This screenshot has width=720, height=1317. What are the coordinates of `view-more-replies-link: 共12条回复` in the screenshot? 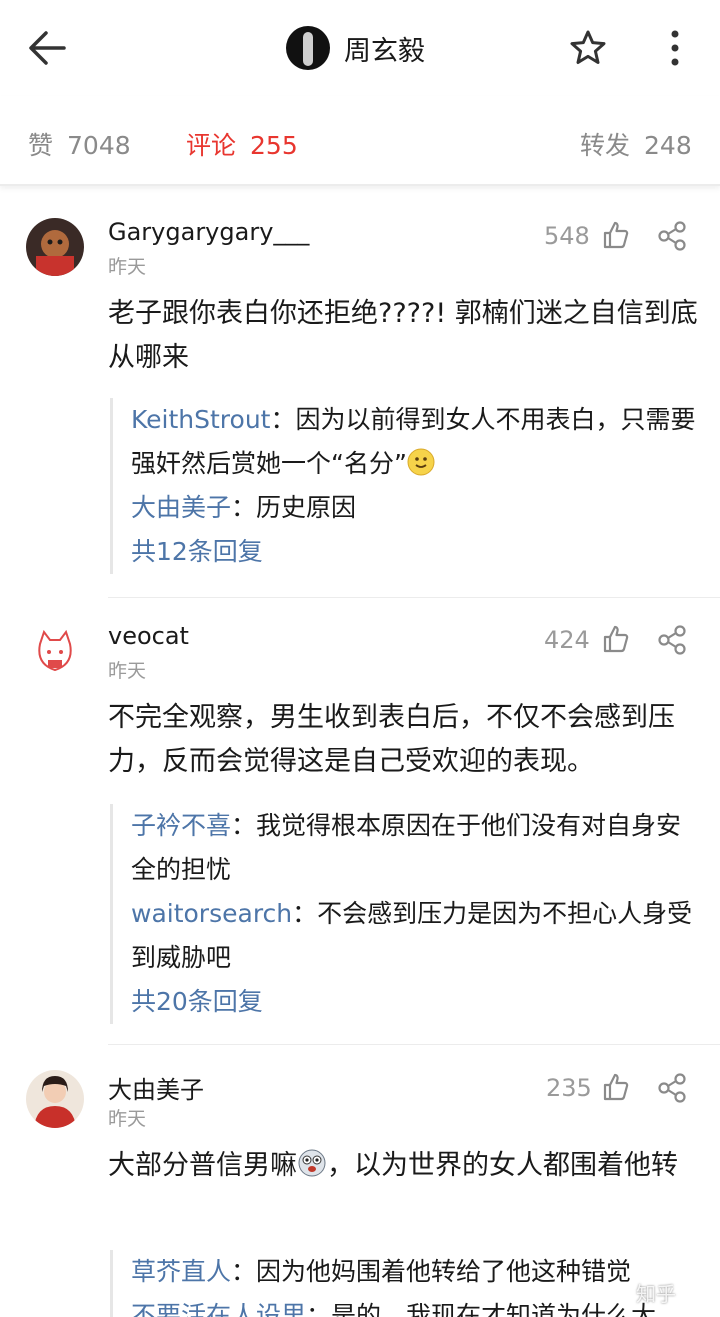 It's located at (416, 552).